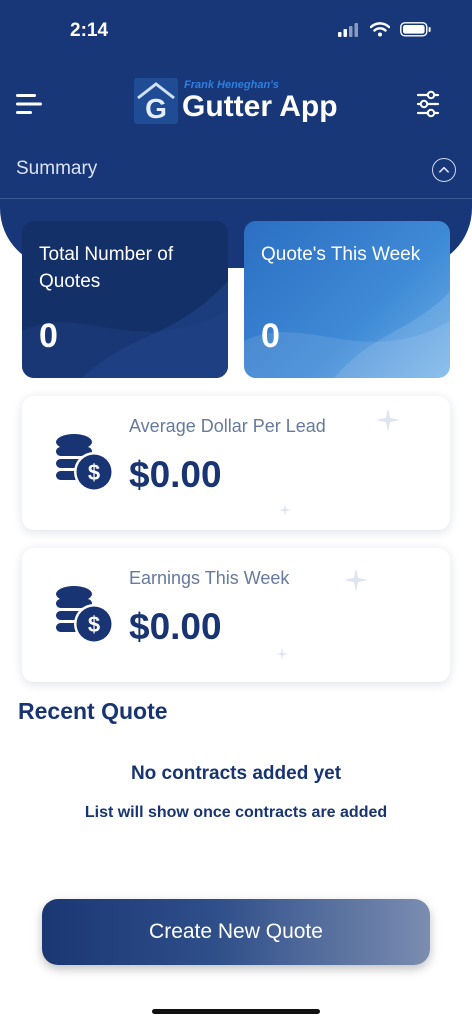 The width and height of the screenshot is (472, 1024). I want to click on home-indicator, so click(236, 1011).